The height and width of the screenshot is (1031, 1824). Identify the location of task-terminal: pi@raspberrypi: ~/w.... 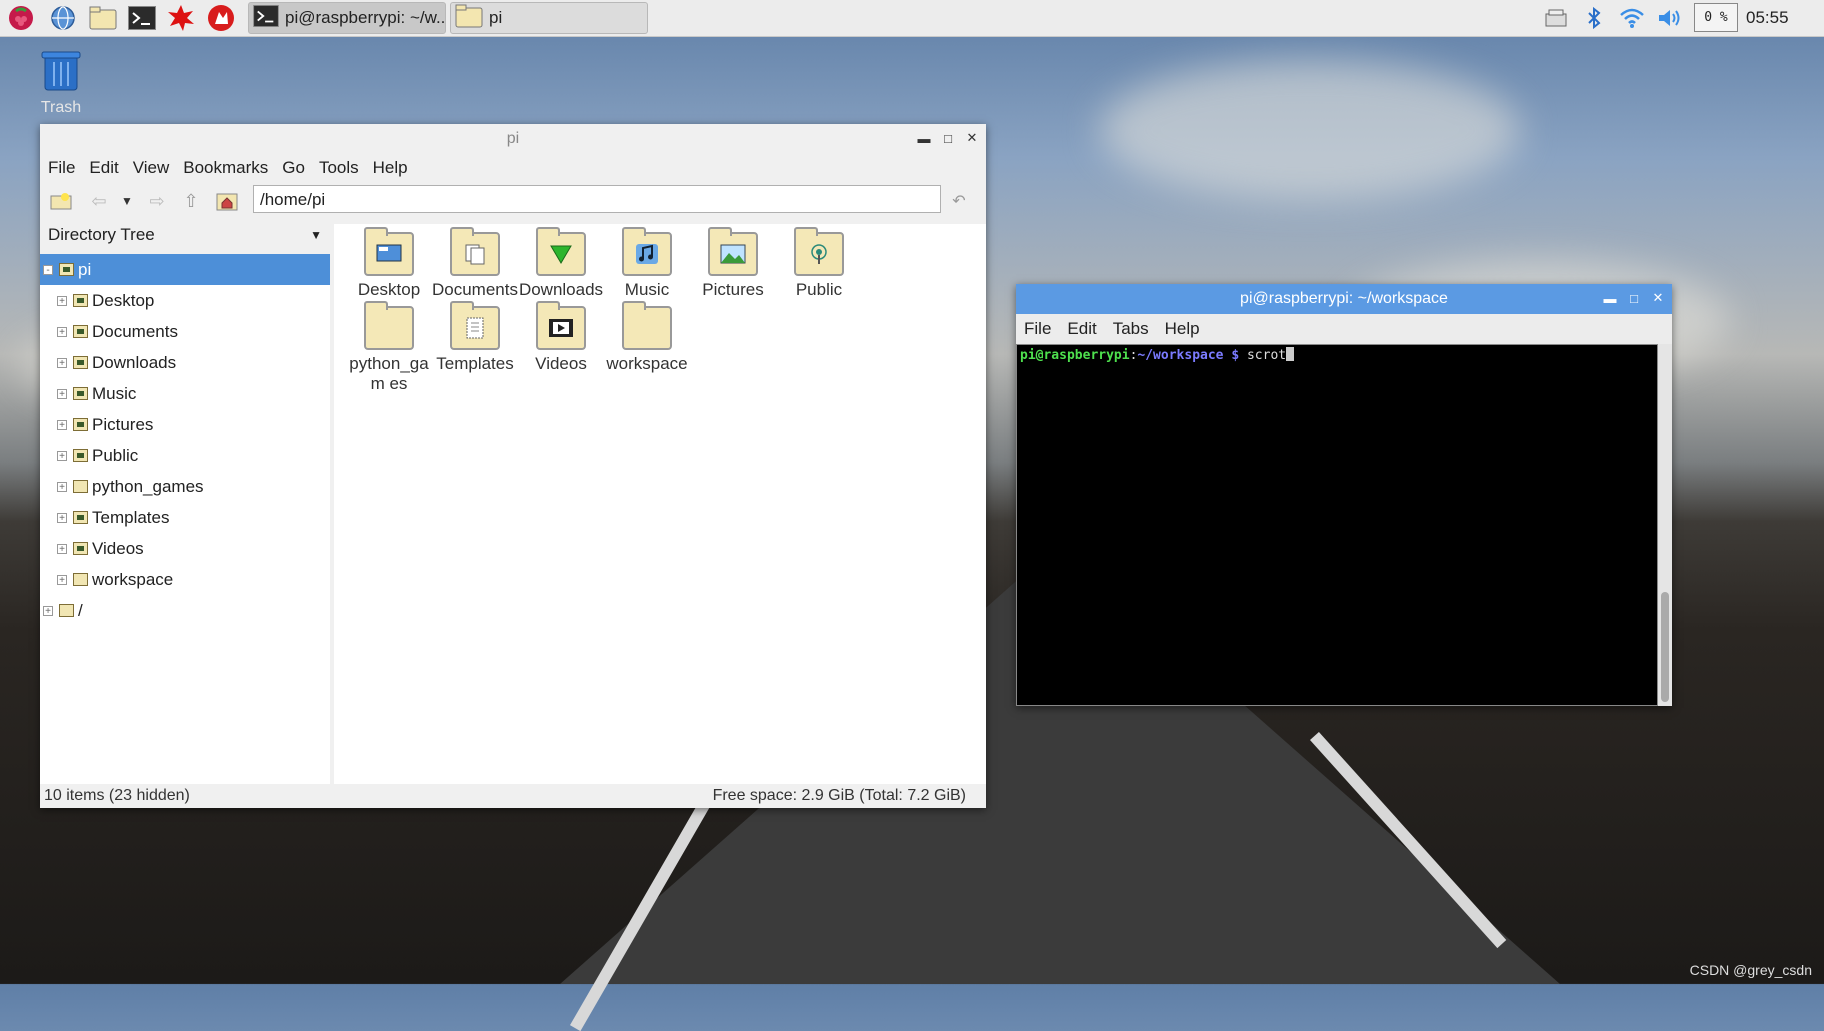
(347, 18).